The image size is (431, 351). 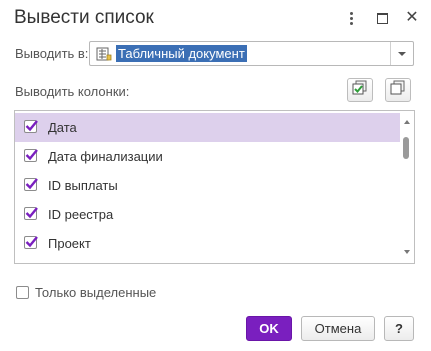 What do you see at coordinates (81, 214) in the screenshot?
I see `list-item-label: ID реестра` at bounding box center [81, 214].